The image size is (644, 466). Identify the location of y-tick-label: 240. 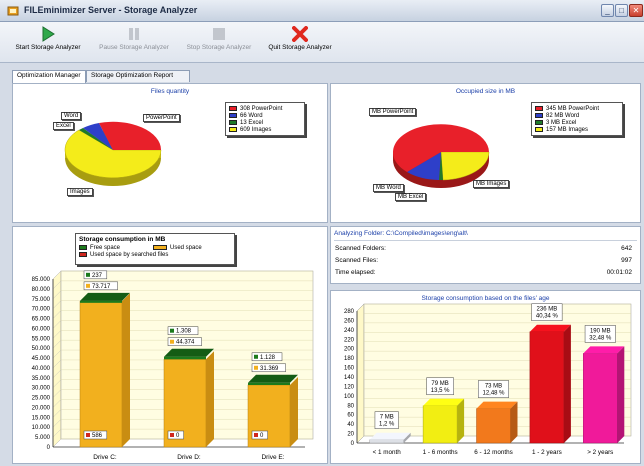
(349, 331).